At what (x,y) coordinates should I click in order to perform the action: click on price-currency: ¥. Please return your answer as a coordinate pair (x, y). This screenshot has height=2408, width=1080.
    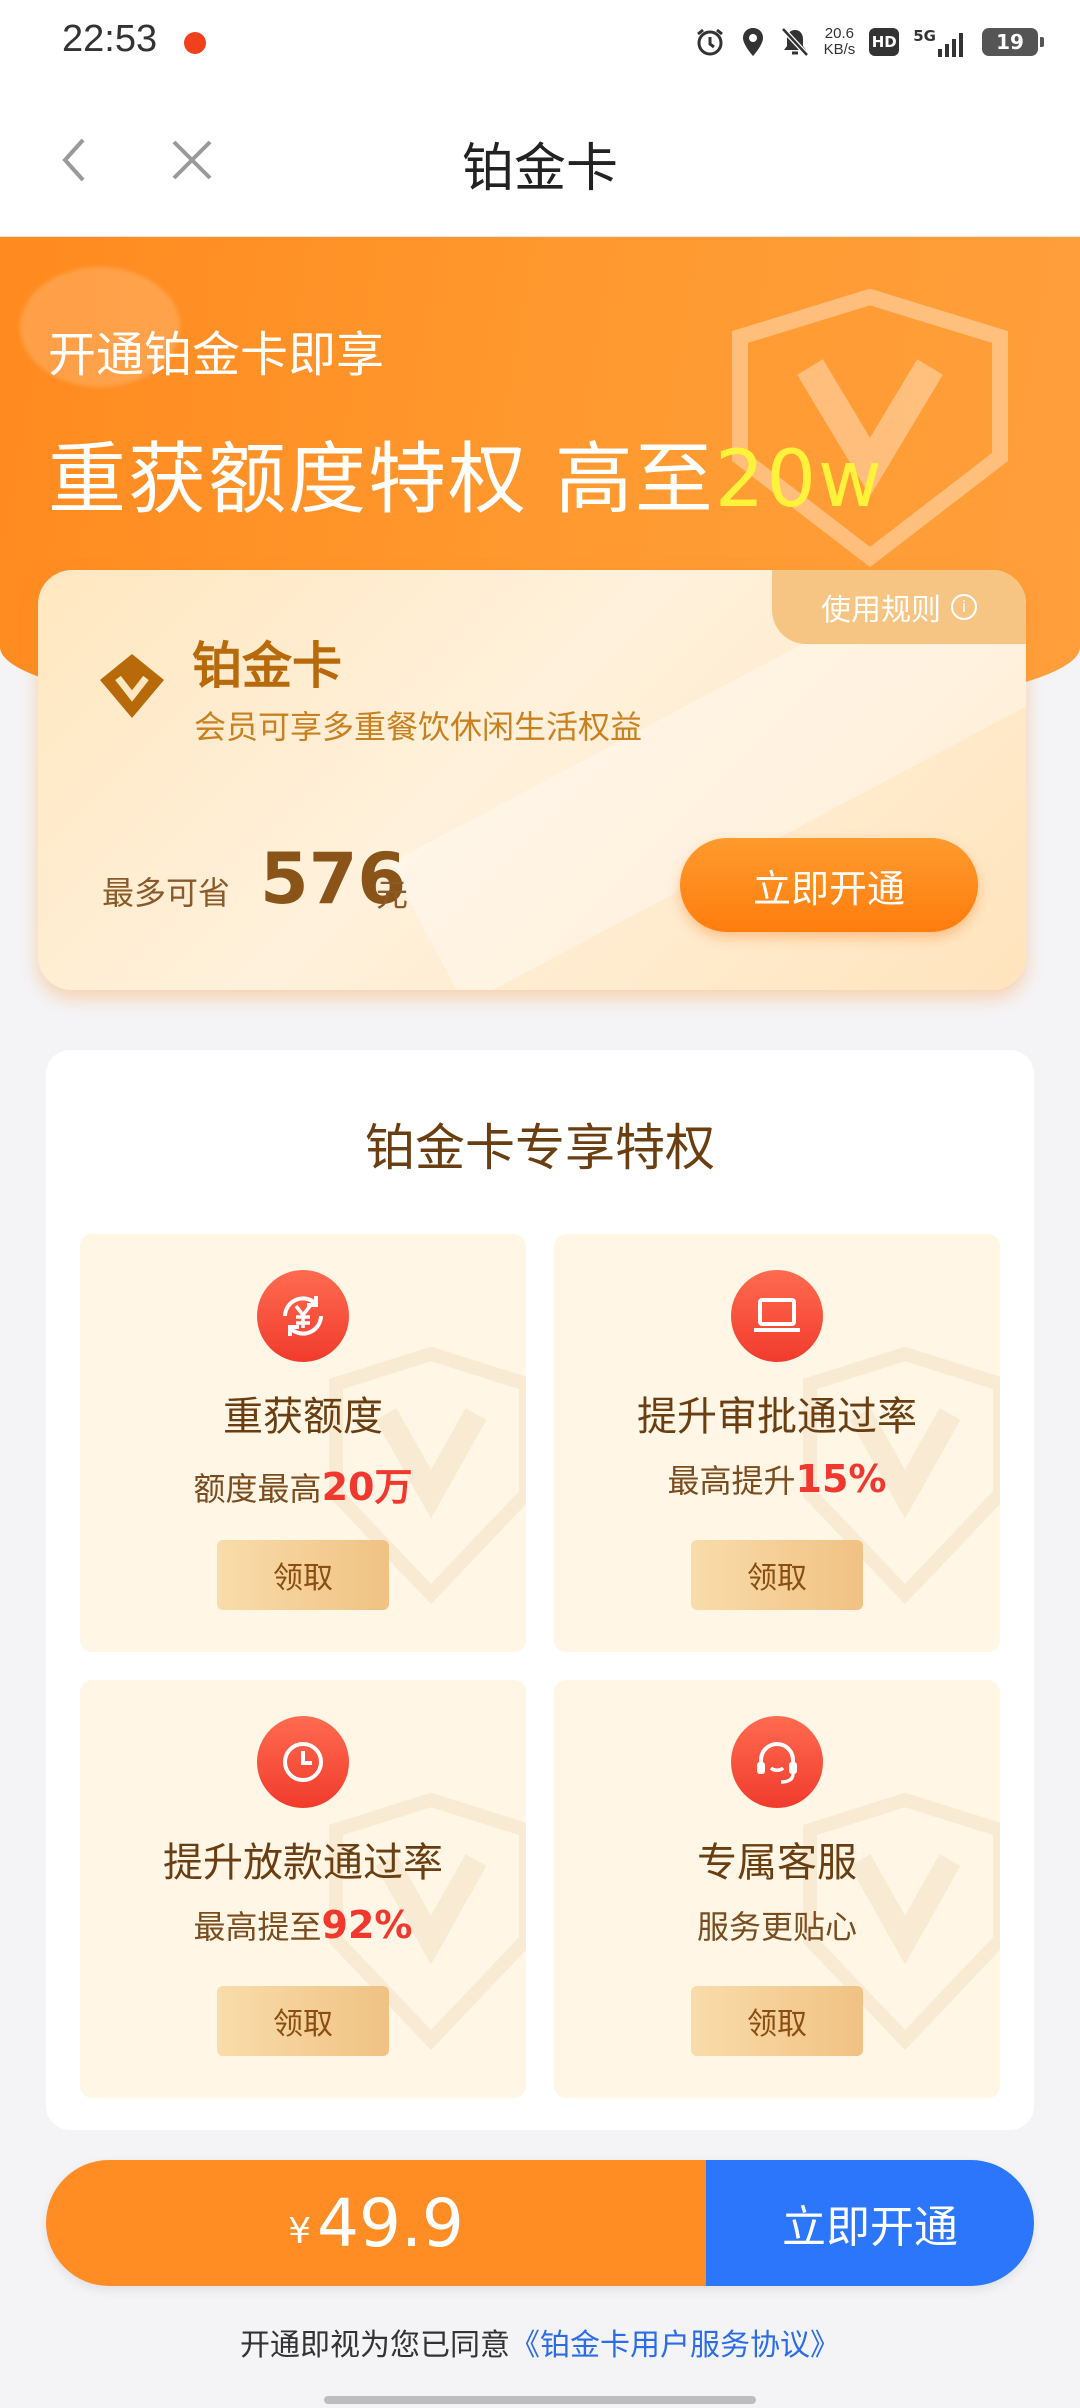
    Looking at the image, I should click on (299, 2231).